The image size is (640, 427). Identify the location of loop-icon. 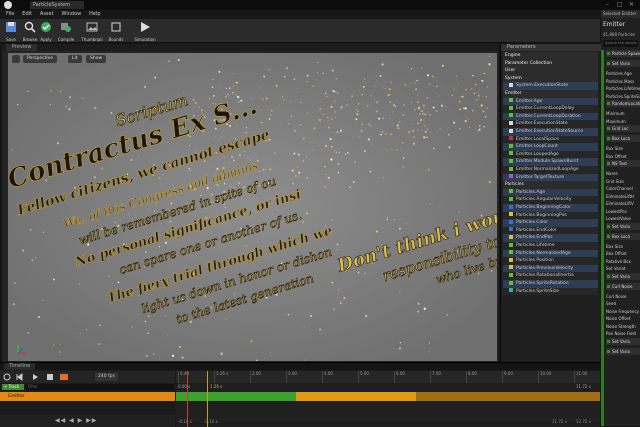
(7, 377).